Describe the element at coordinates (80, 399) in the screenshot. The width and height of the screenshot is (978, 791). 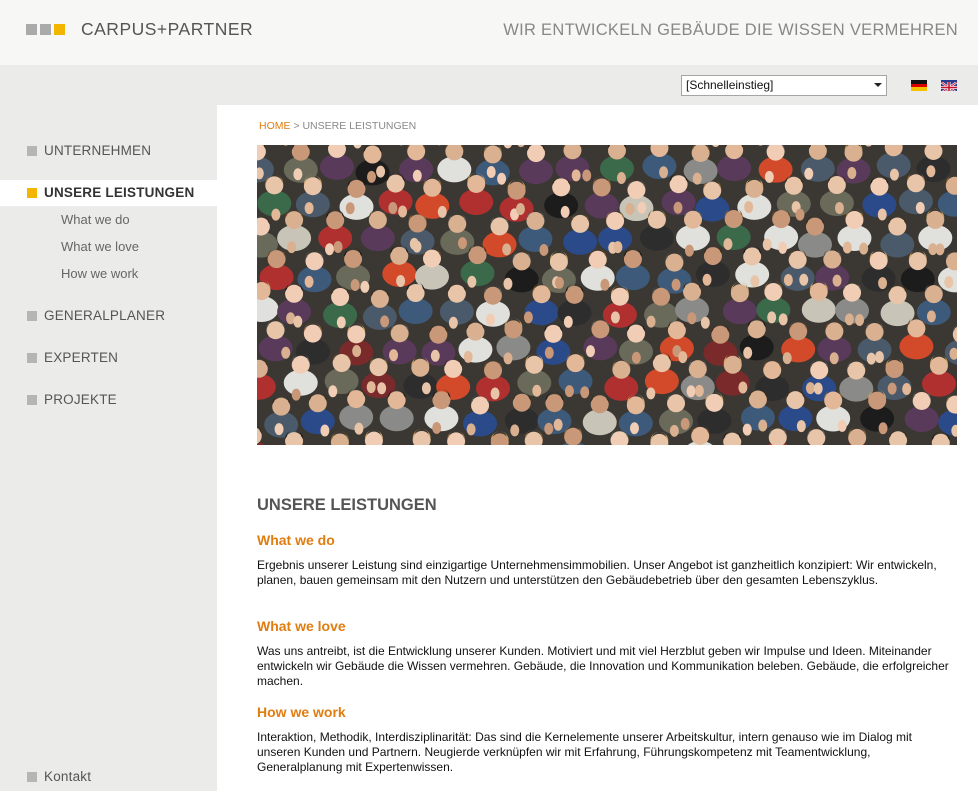
I see `nav-item-label: PROJEKTE` at that location.